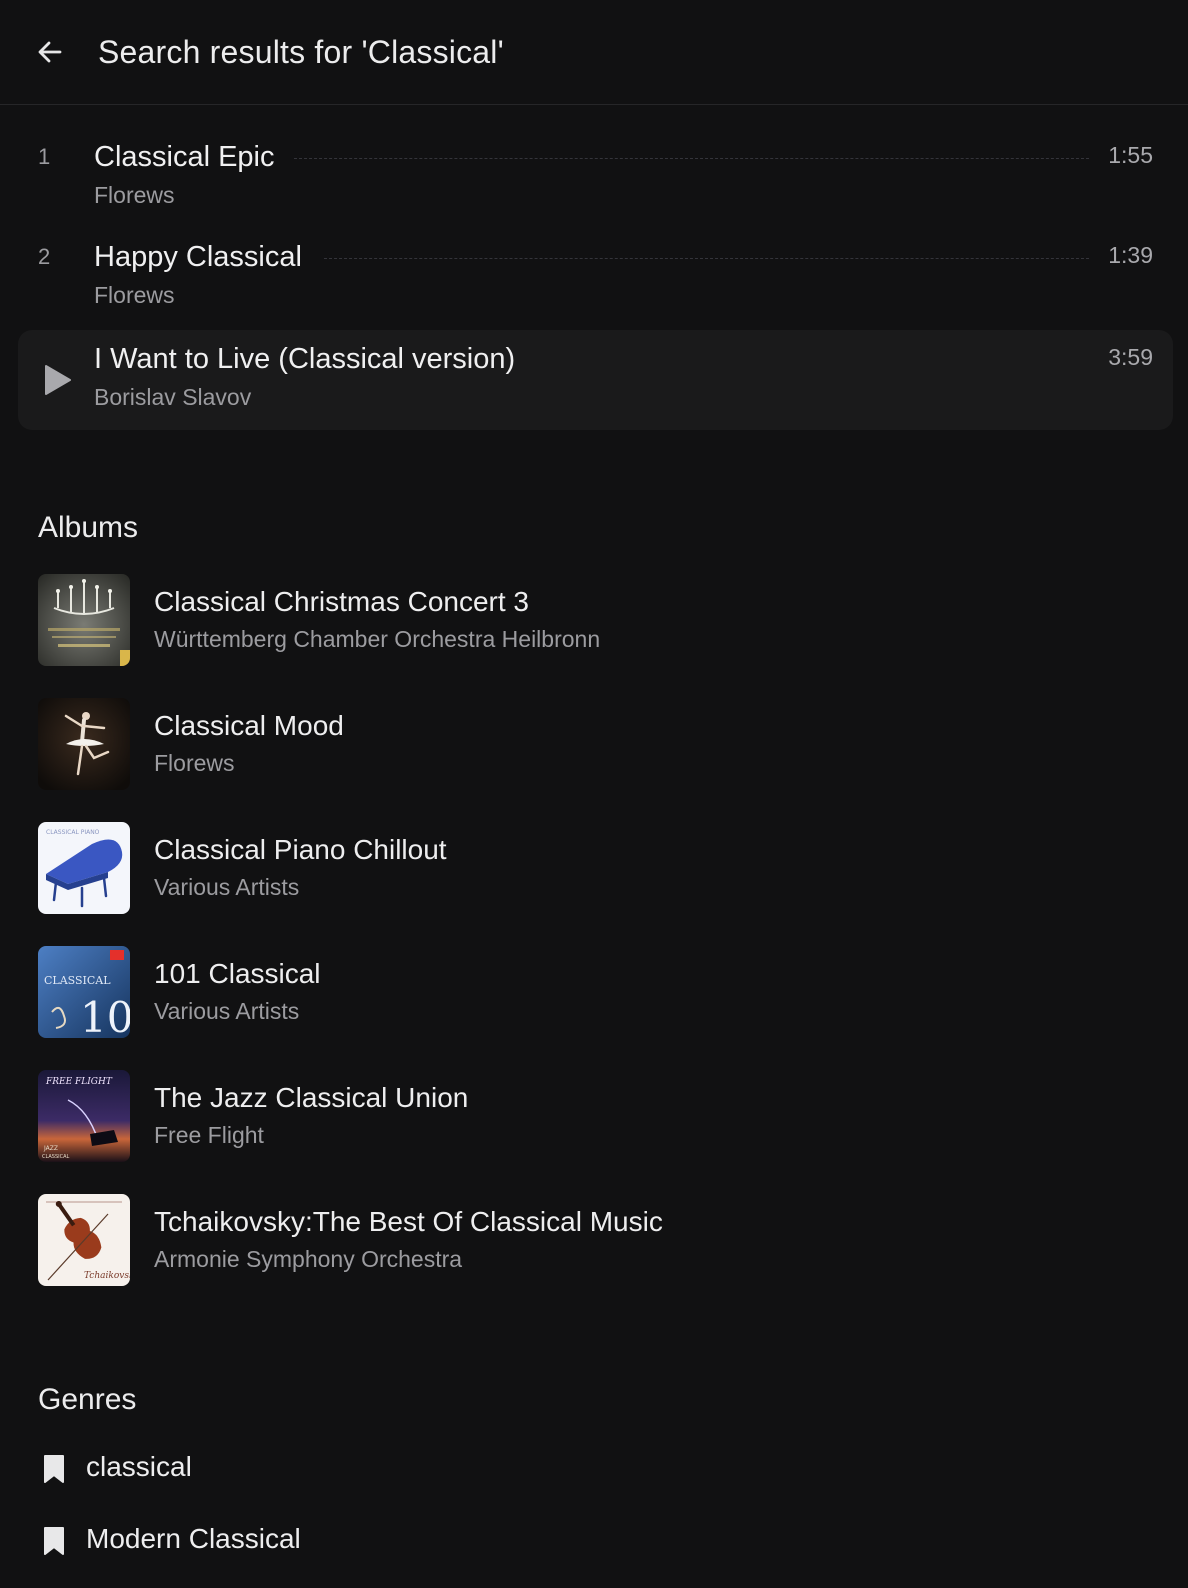 Image resolution: width=1188 pixels, height=1588 pixels. What do you see at coordinates (84, 868) in the screenshot?
I see `grand-piano-cover: CLASSICAL PIANO` at bounding box center [84, 868].